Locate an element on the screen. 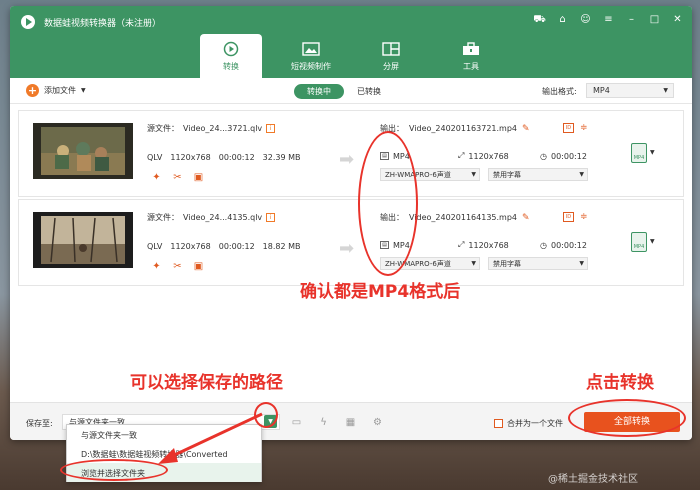 The image size is (700, 490). toolbar: + 添加文件 ▼ 转换中 已转换 输出格式: MP4 ▼ is located at coordinates (351, 91).